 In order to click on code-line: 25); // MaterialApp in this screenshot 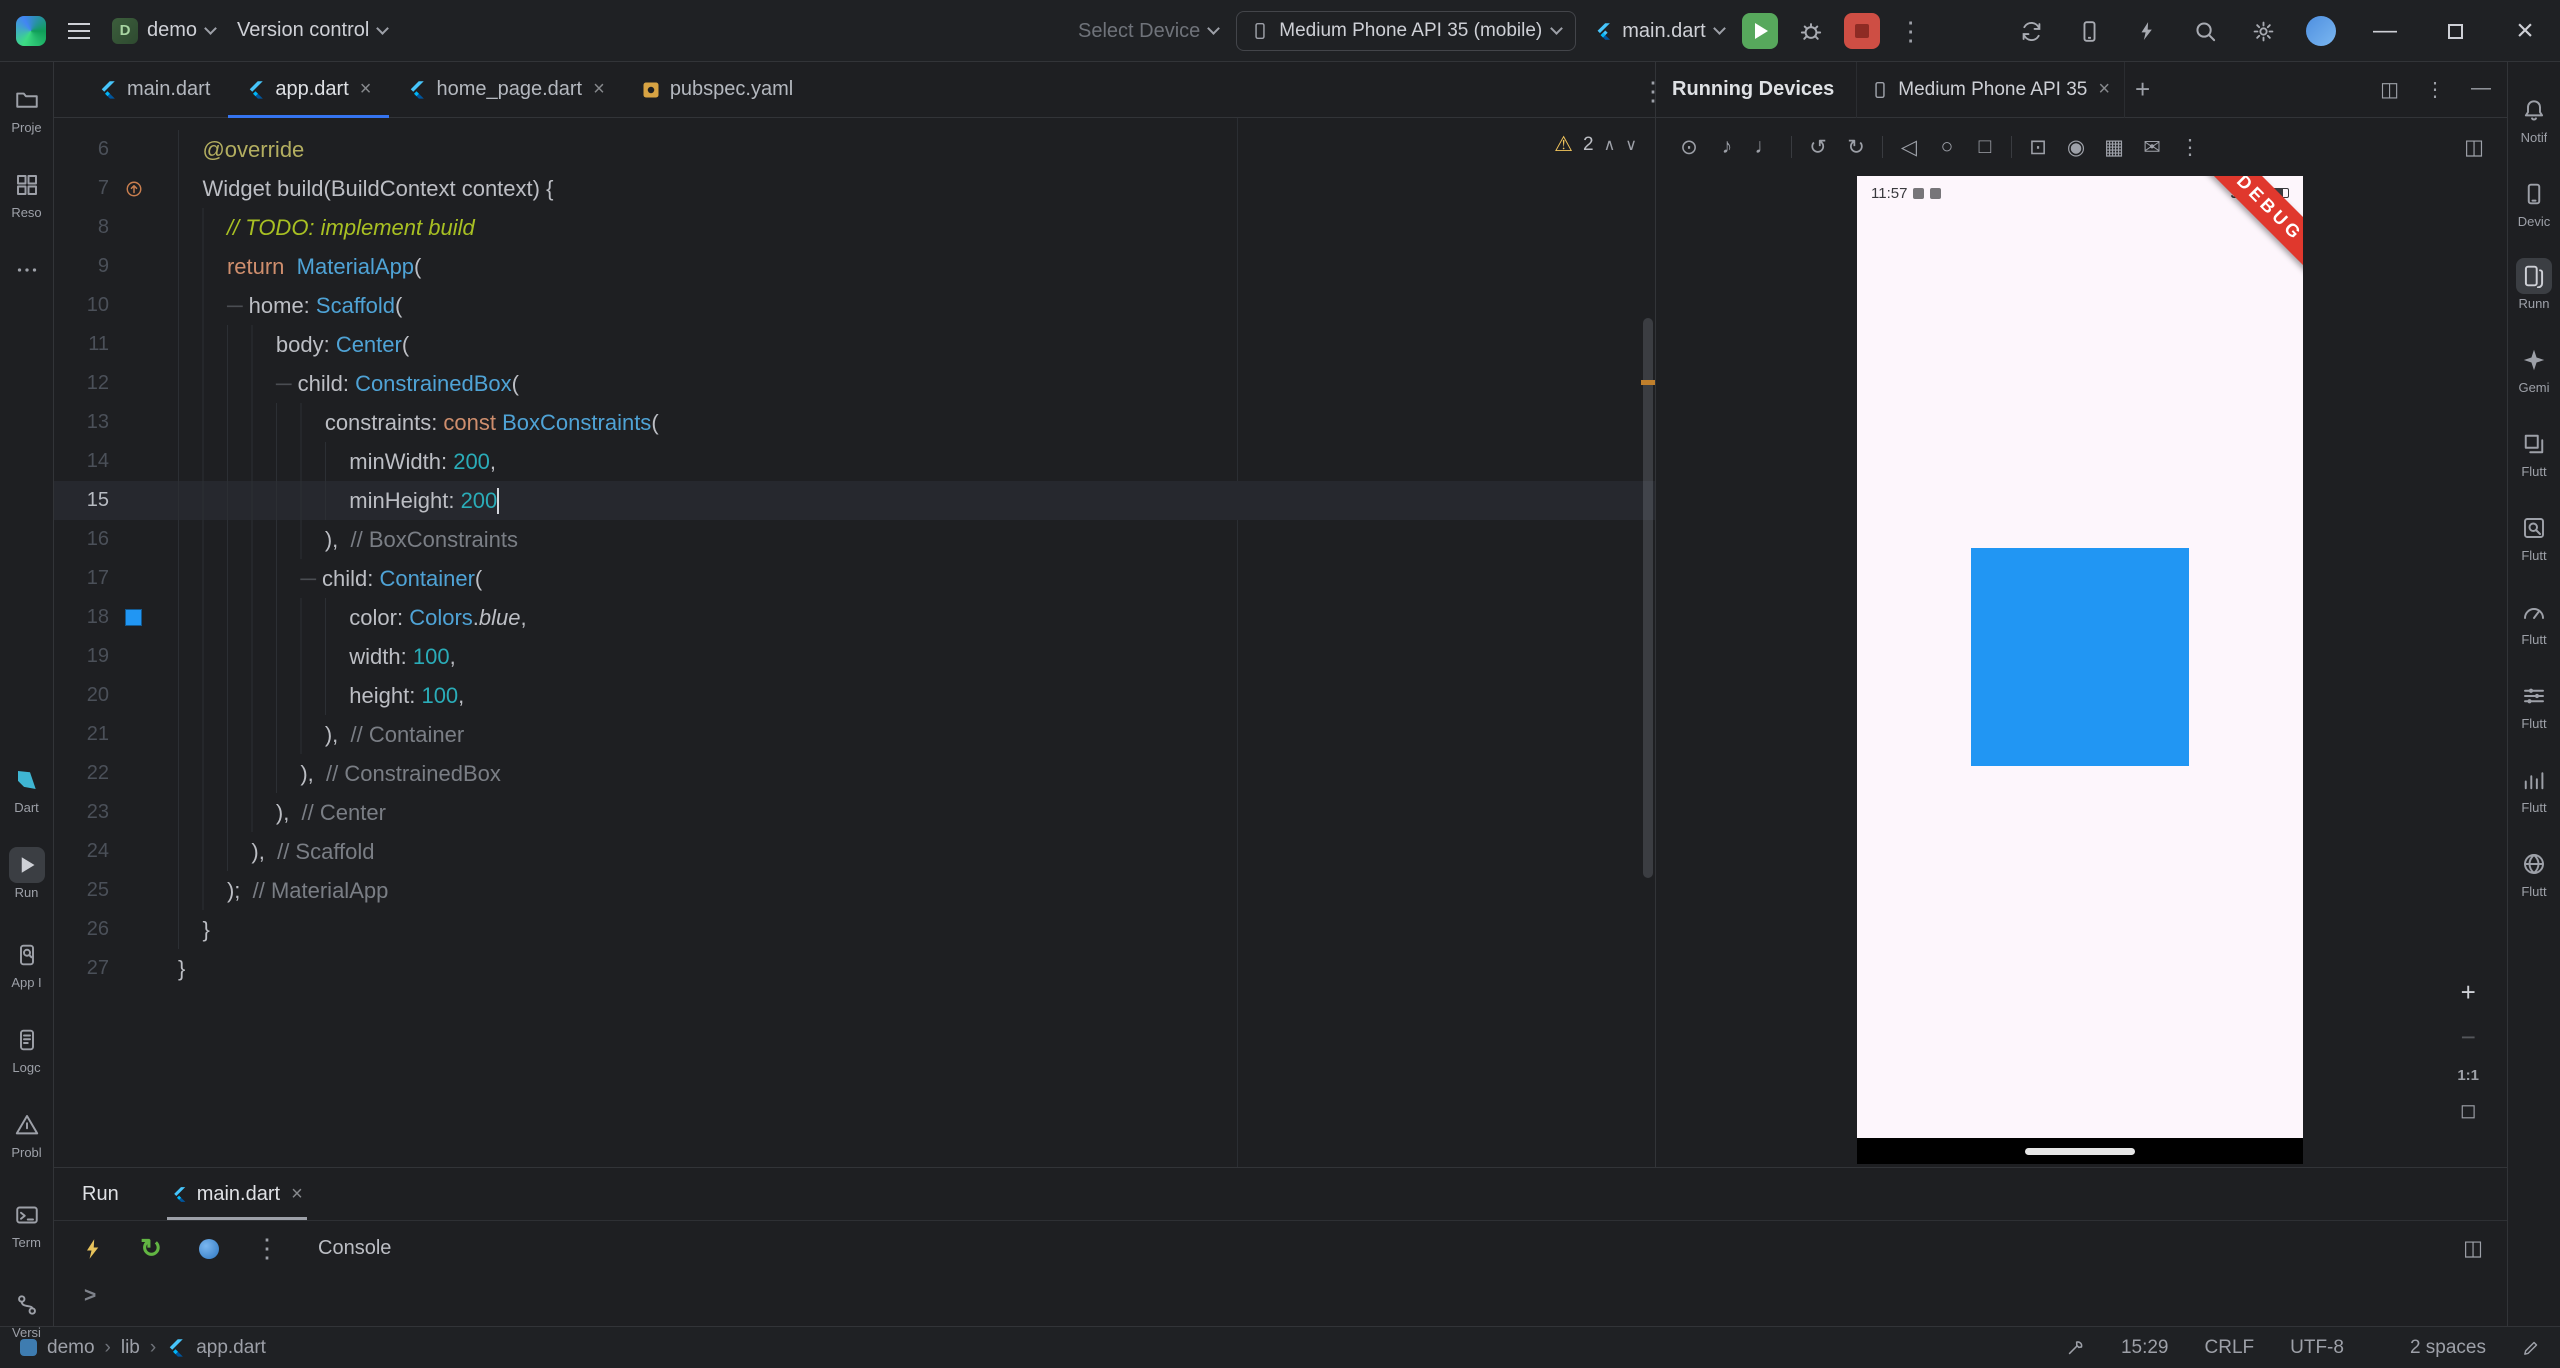, I will do `click(854, 890)`.